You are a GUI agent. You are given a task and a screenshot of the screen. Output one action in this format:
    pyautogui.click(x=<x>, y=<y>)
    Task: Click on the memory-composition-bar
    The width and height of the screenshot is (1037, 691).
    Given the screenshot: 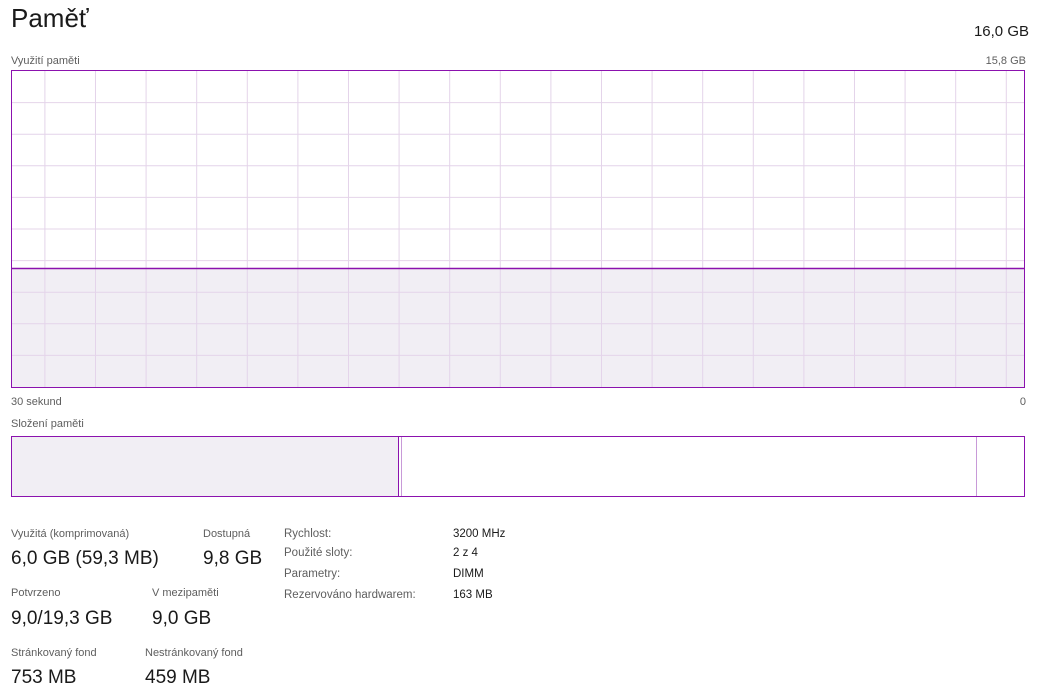 What is the action you would take?
    pyautogui.click(x=518, y=466)
    